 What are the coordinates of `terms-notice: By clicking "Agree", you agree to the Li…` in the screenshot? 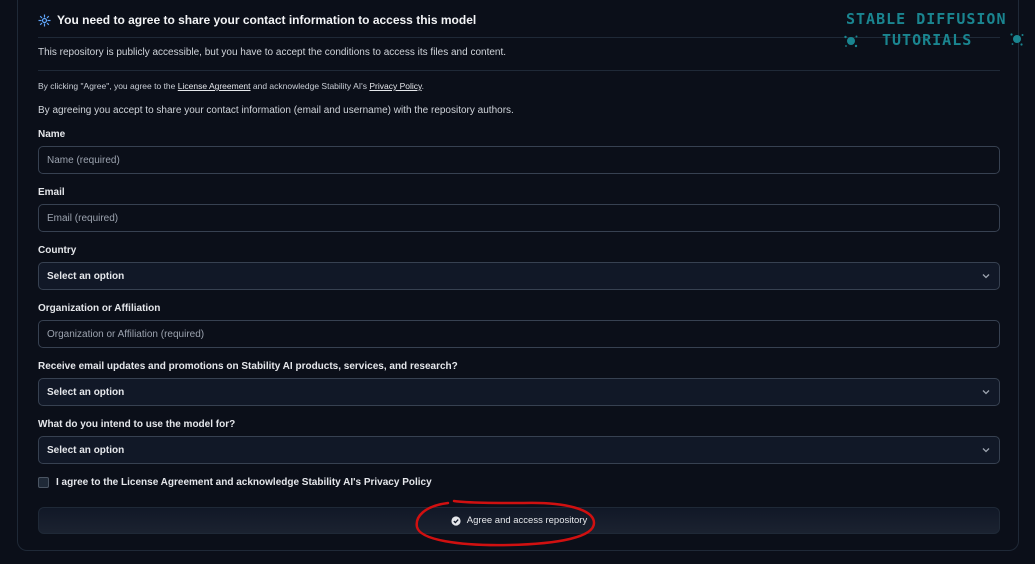 It's located at (231, 86).